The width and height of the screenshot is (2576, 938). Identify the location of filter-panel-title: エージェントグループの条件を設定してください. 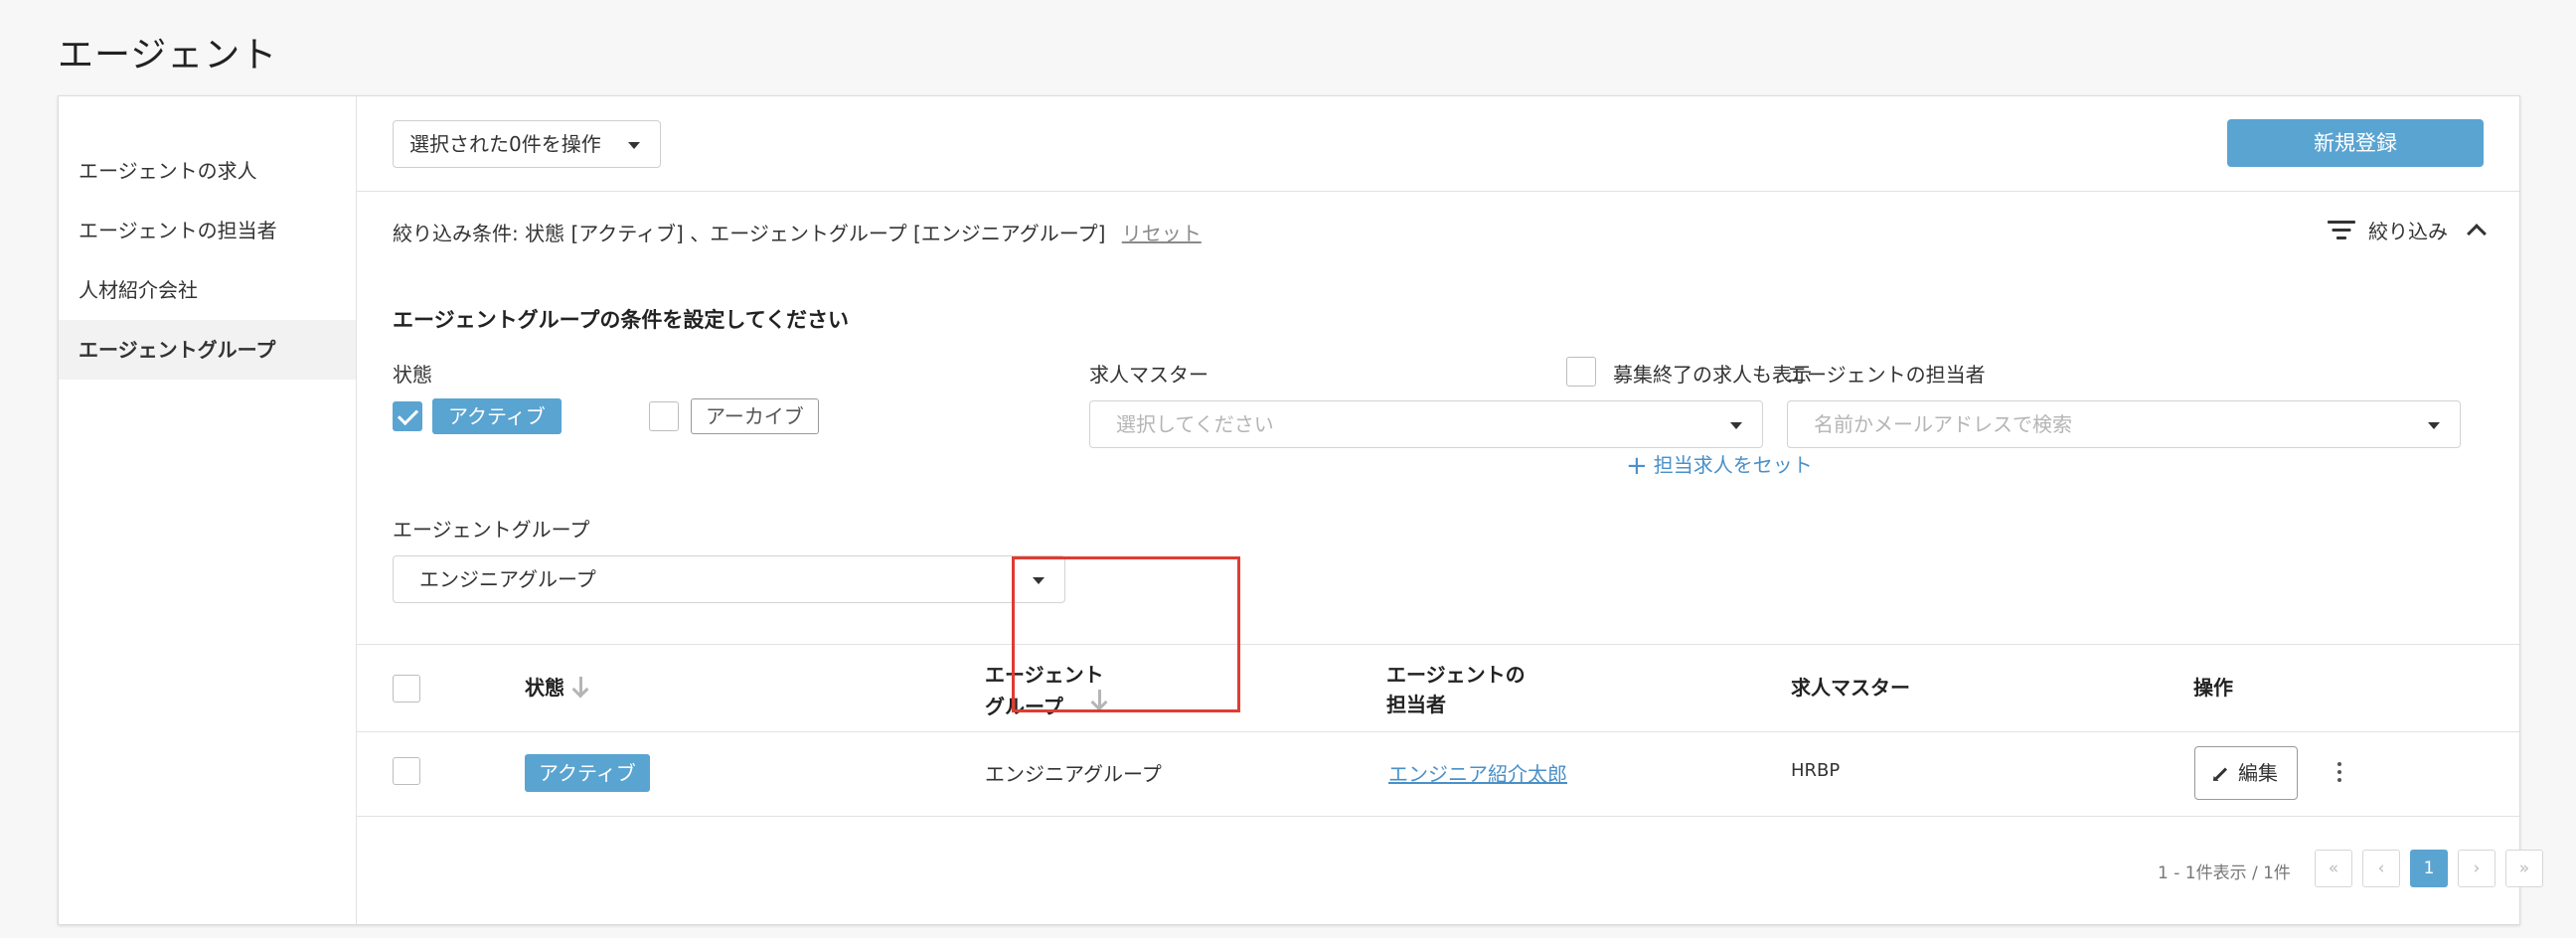
(621, 320).